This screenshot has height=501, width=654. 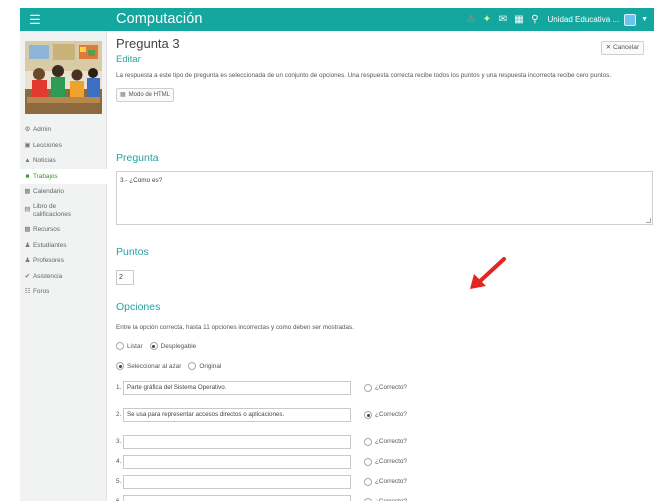 What do you see at coordinates (192, 366) in the screenshot?
I see `original-order-radio` at bounding box center [192, 366].